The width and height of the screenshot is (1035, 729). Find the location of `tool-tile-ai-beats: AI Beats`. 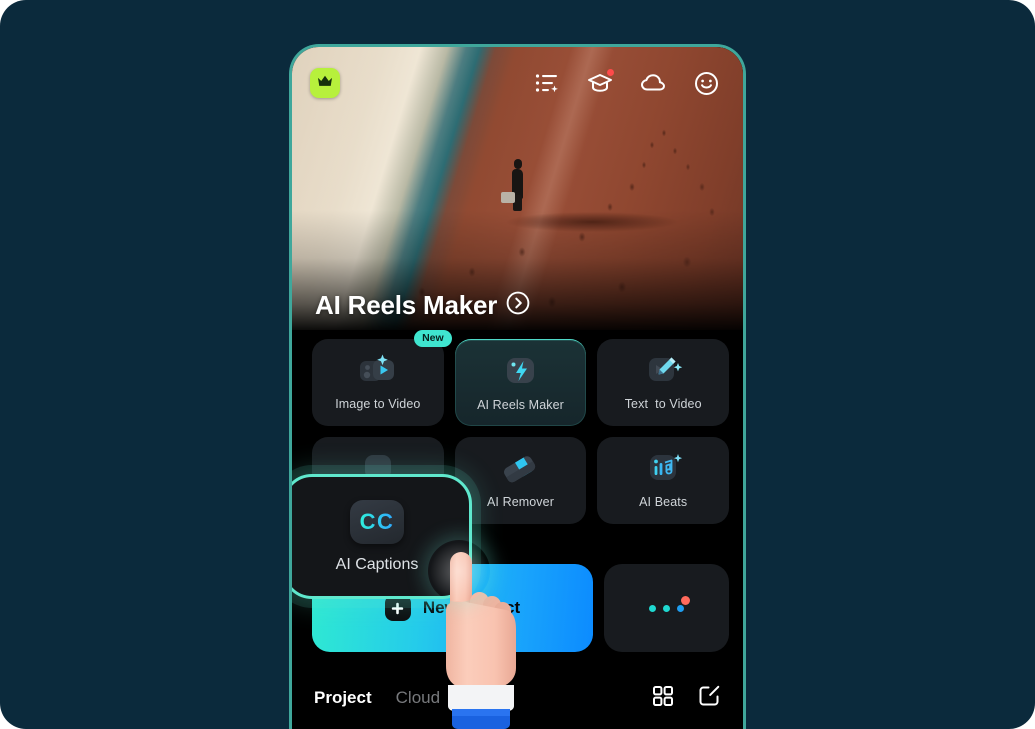

tool-tile-ai-beats: AI Beats is located at coordinates (663, 480).